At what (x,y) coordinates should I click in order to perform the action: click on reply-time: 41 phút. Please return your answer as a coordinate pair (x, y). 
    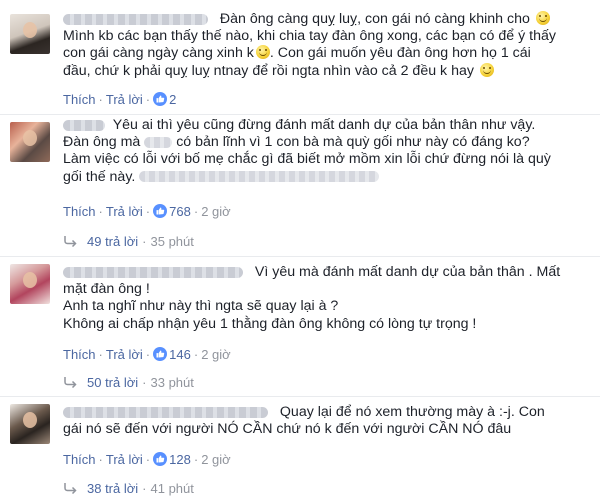
    Looking at the image, I should click on (172, 488).